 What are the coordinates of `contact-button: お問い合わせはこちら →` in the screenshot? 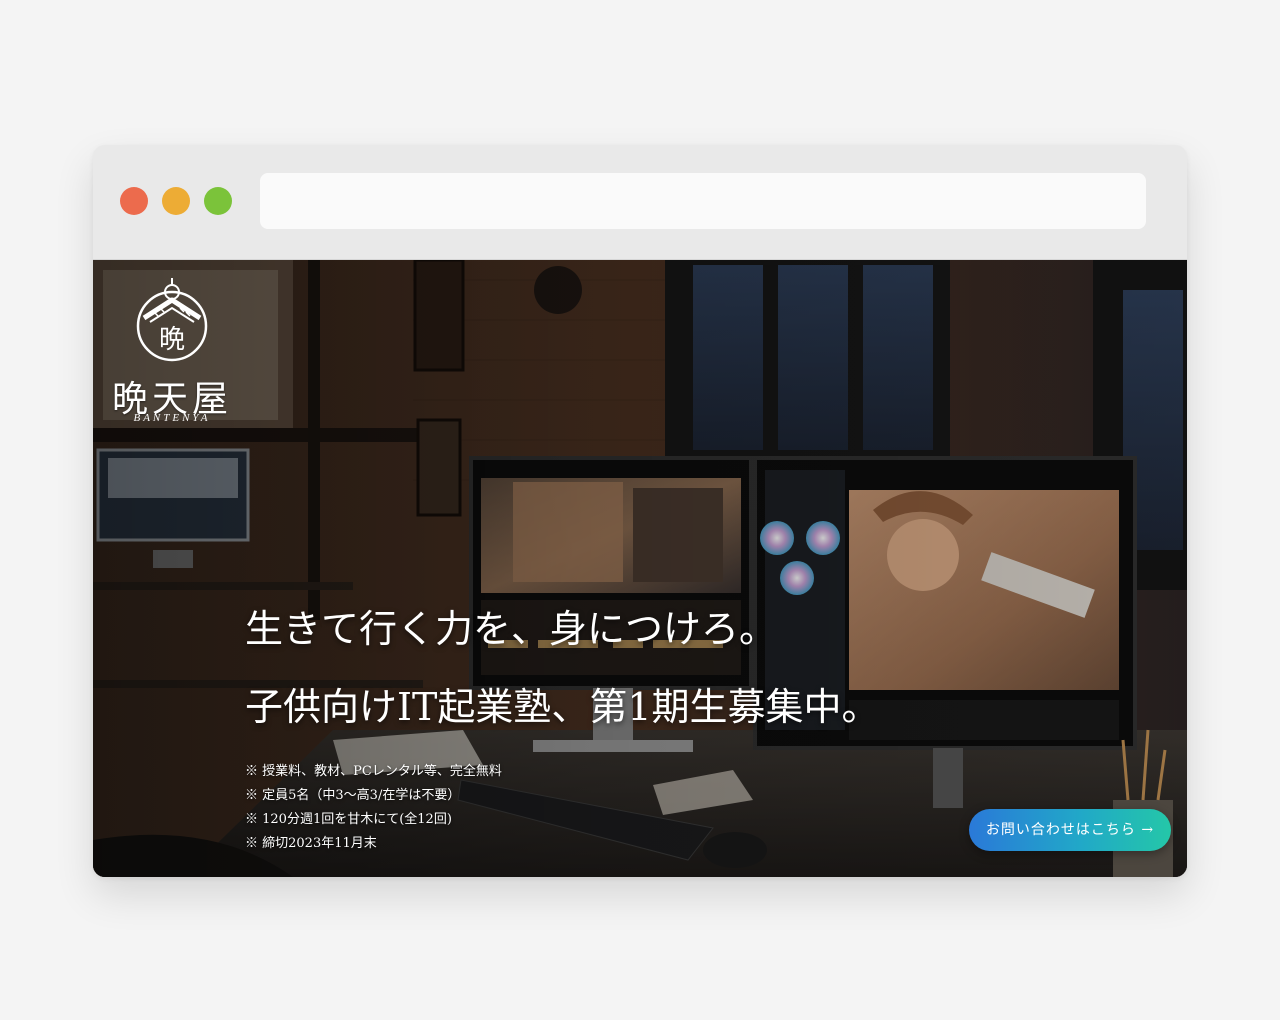 It's located at (1070, 830).